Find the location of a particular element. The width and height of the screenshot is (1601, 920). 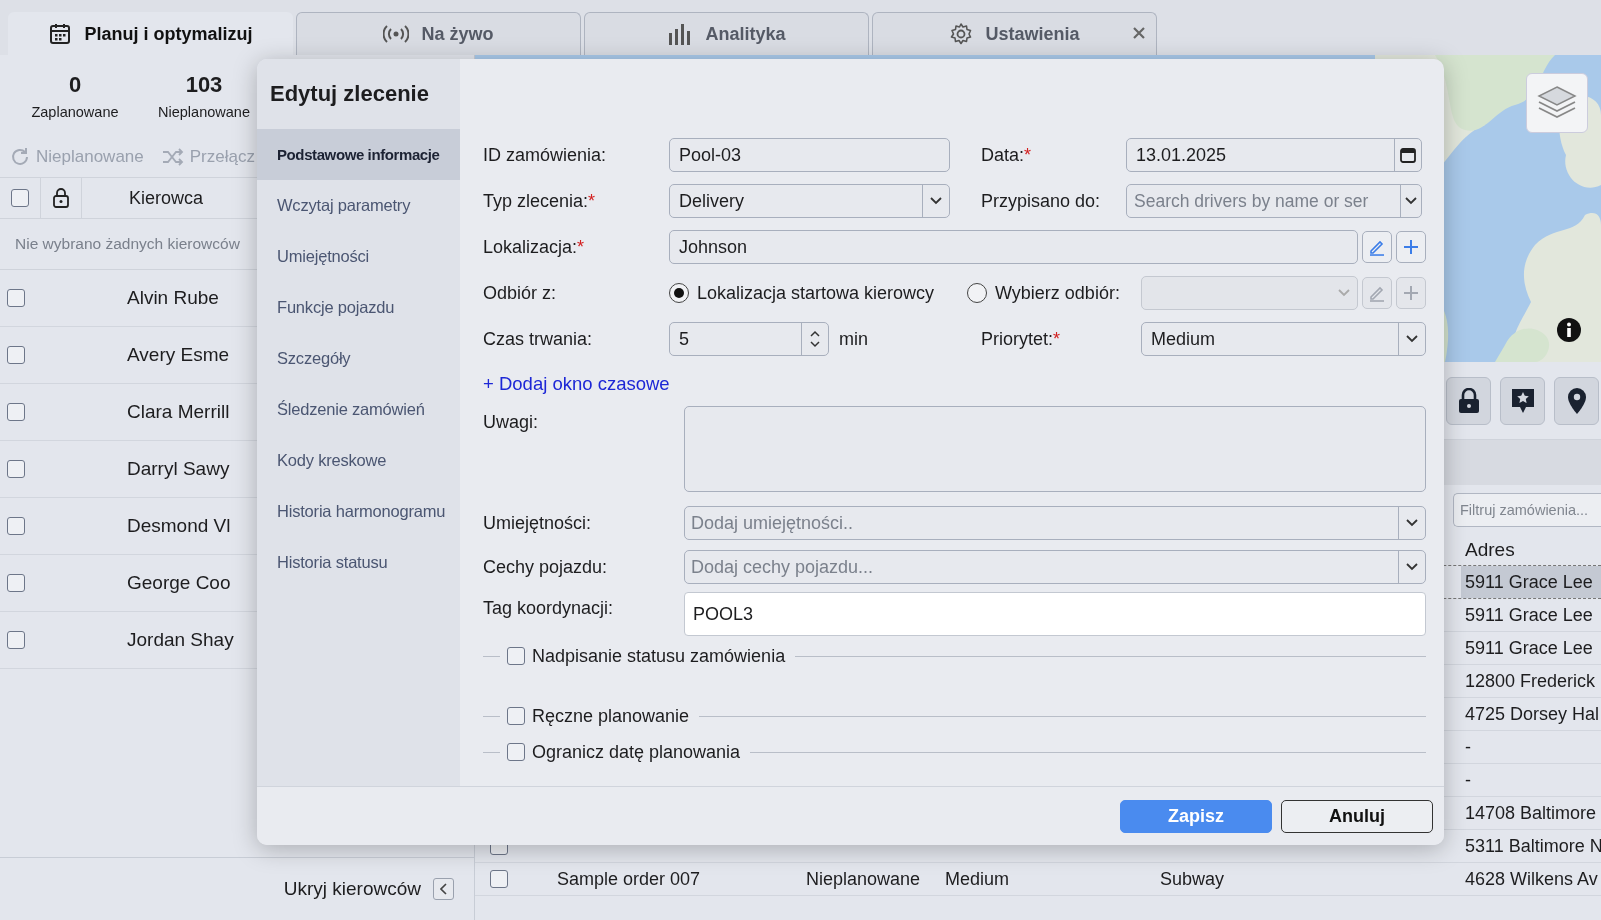

field-label: Tag koordynacji: is located at coordinates (549, 608).